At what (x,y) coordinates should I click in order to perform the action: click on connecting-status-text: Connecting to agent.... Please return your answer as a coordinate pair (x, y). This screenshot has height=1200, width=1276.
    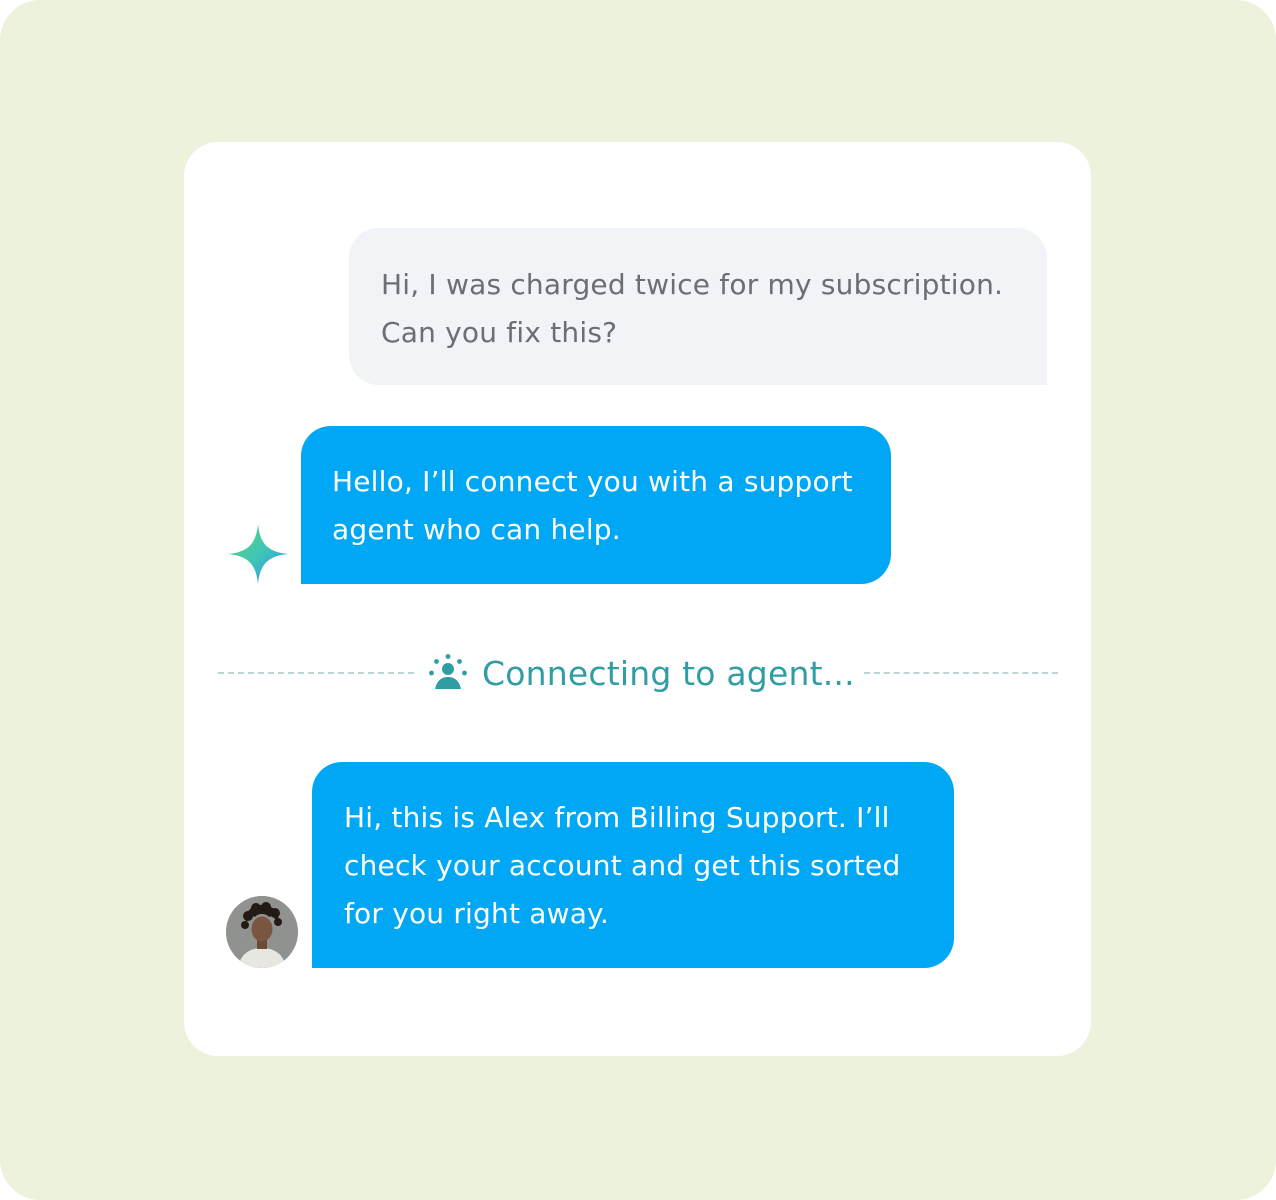
    Looking at the image, I should click on (668, 673).